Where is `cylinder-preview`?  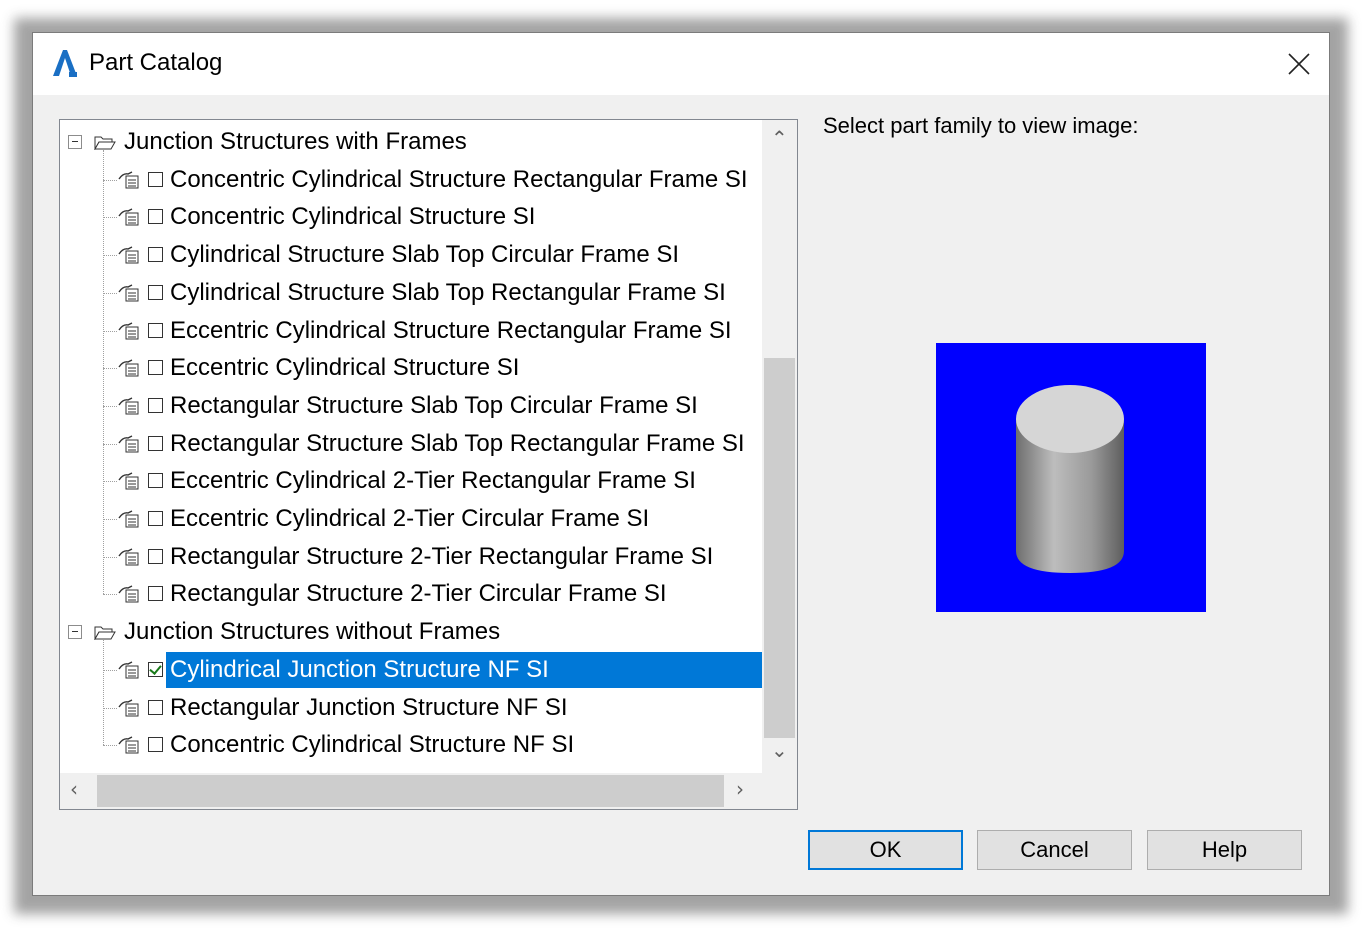 cylinder-preview is located at coordinates (1070, 479).